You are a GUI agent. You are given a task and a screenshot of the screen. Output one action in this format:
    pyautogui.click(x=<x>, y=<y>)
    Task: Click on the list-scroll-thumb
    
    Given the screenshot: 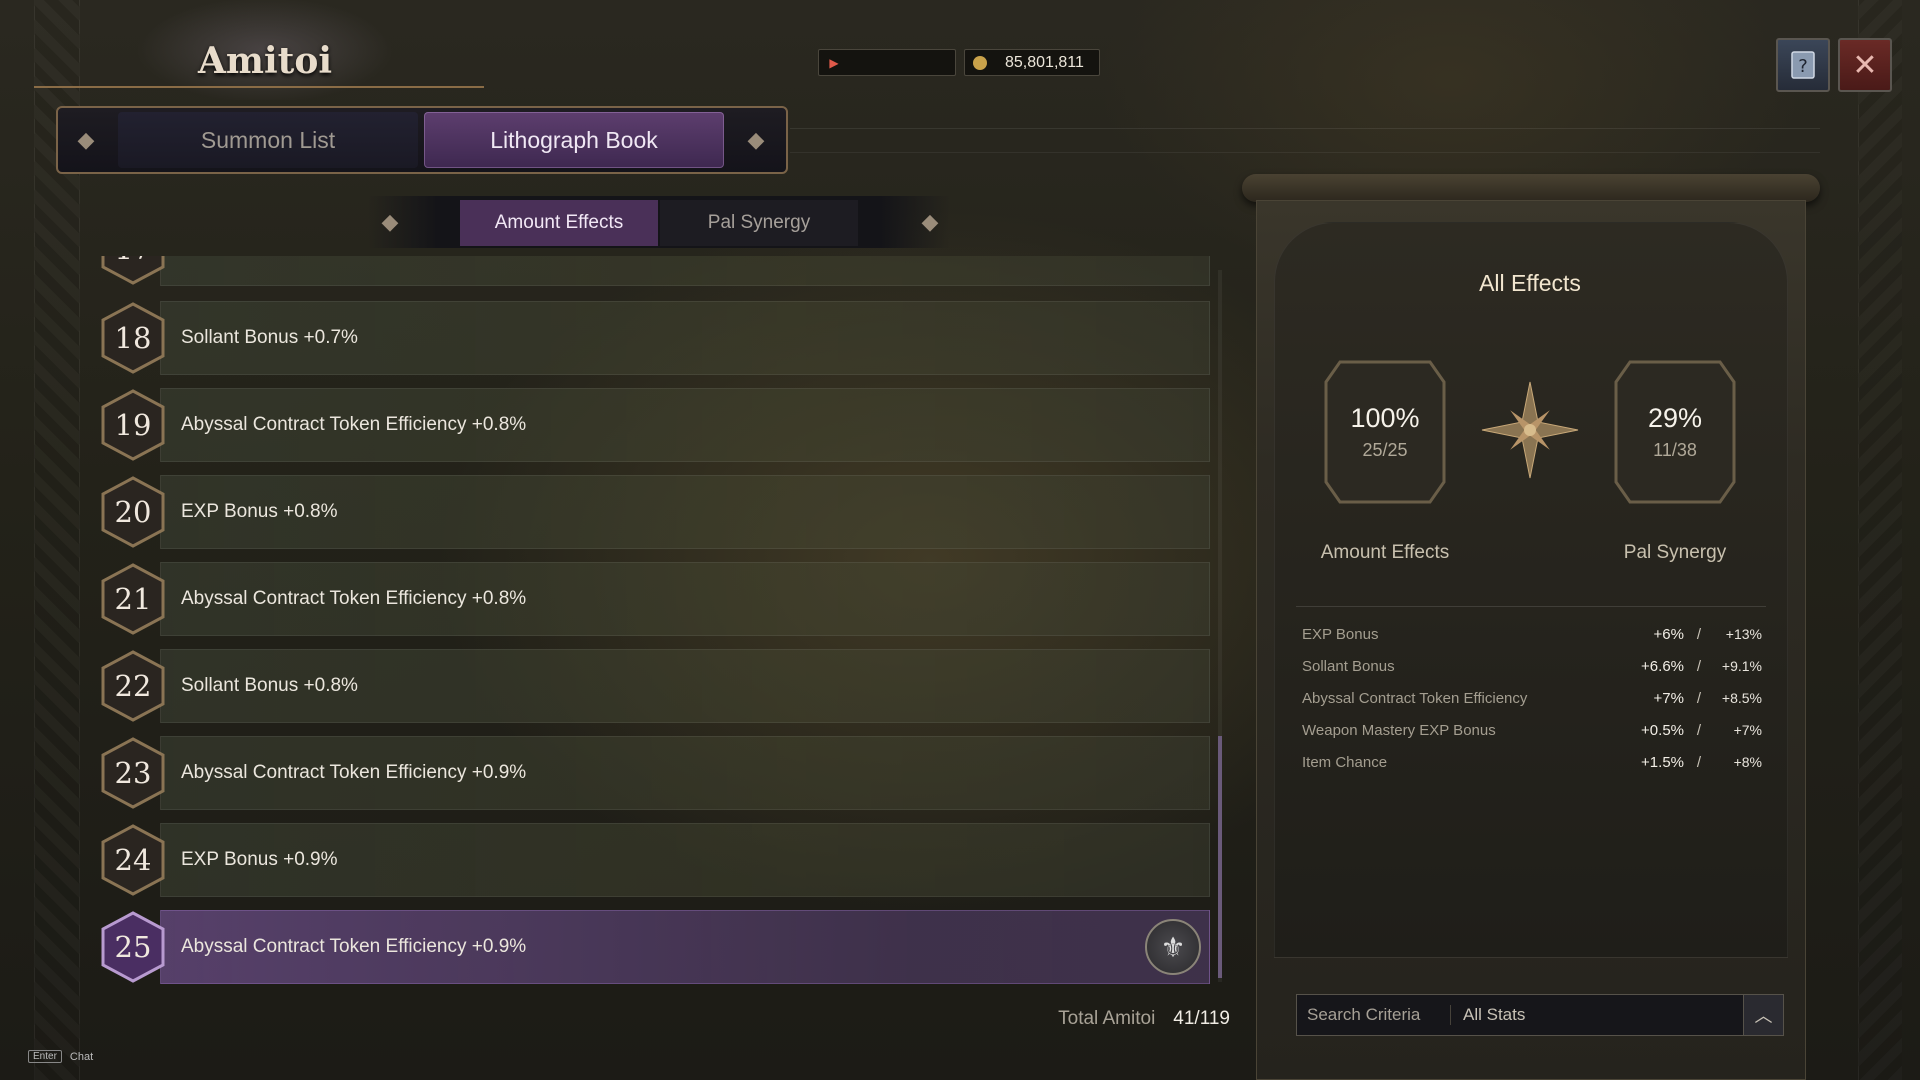 What is the action you would take?
    pyautogui.click(x=1220, y=857)
    